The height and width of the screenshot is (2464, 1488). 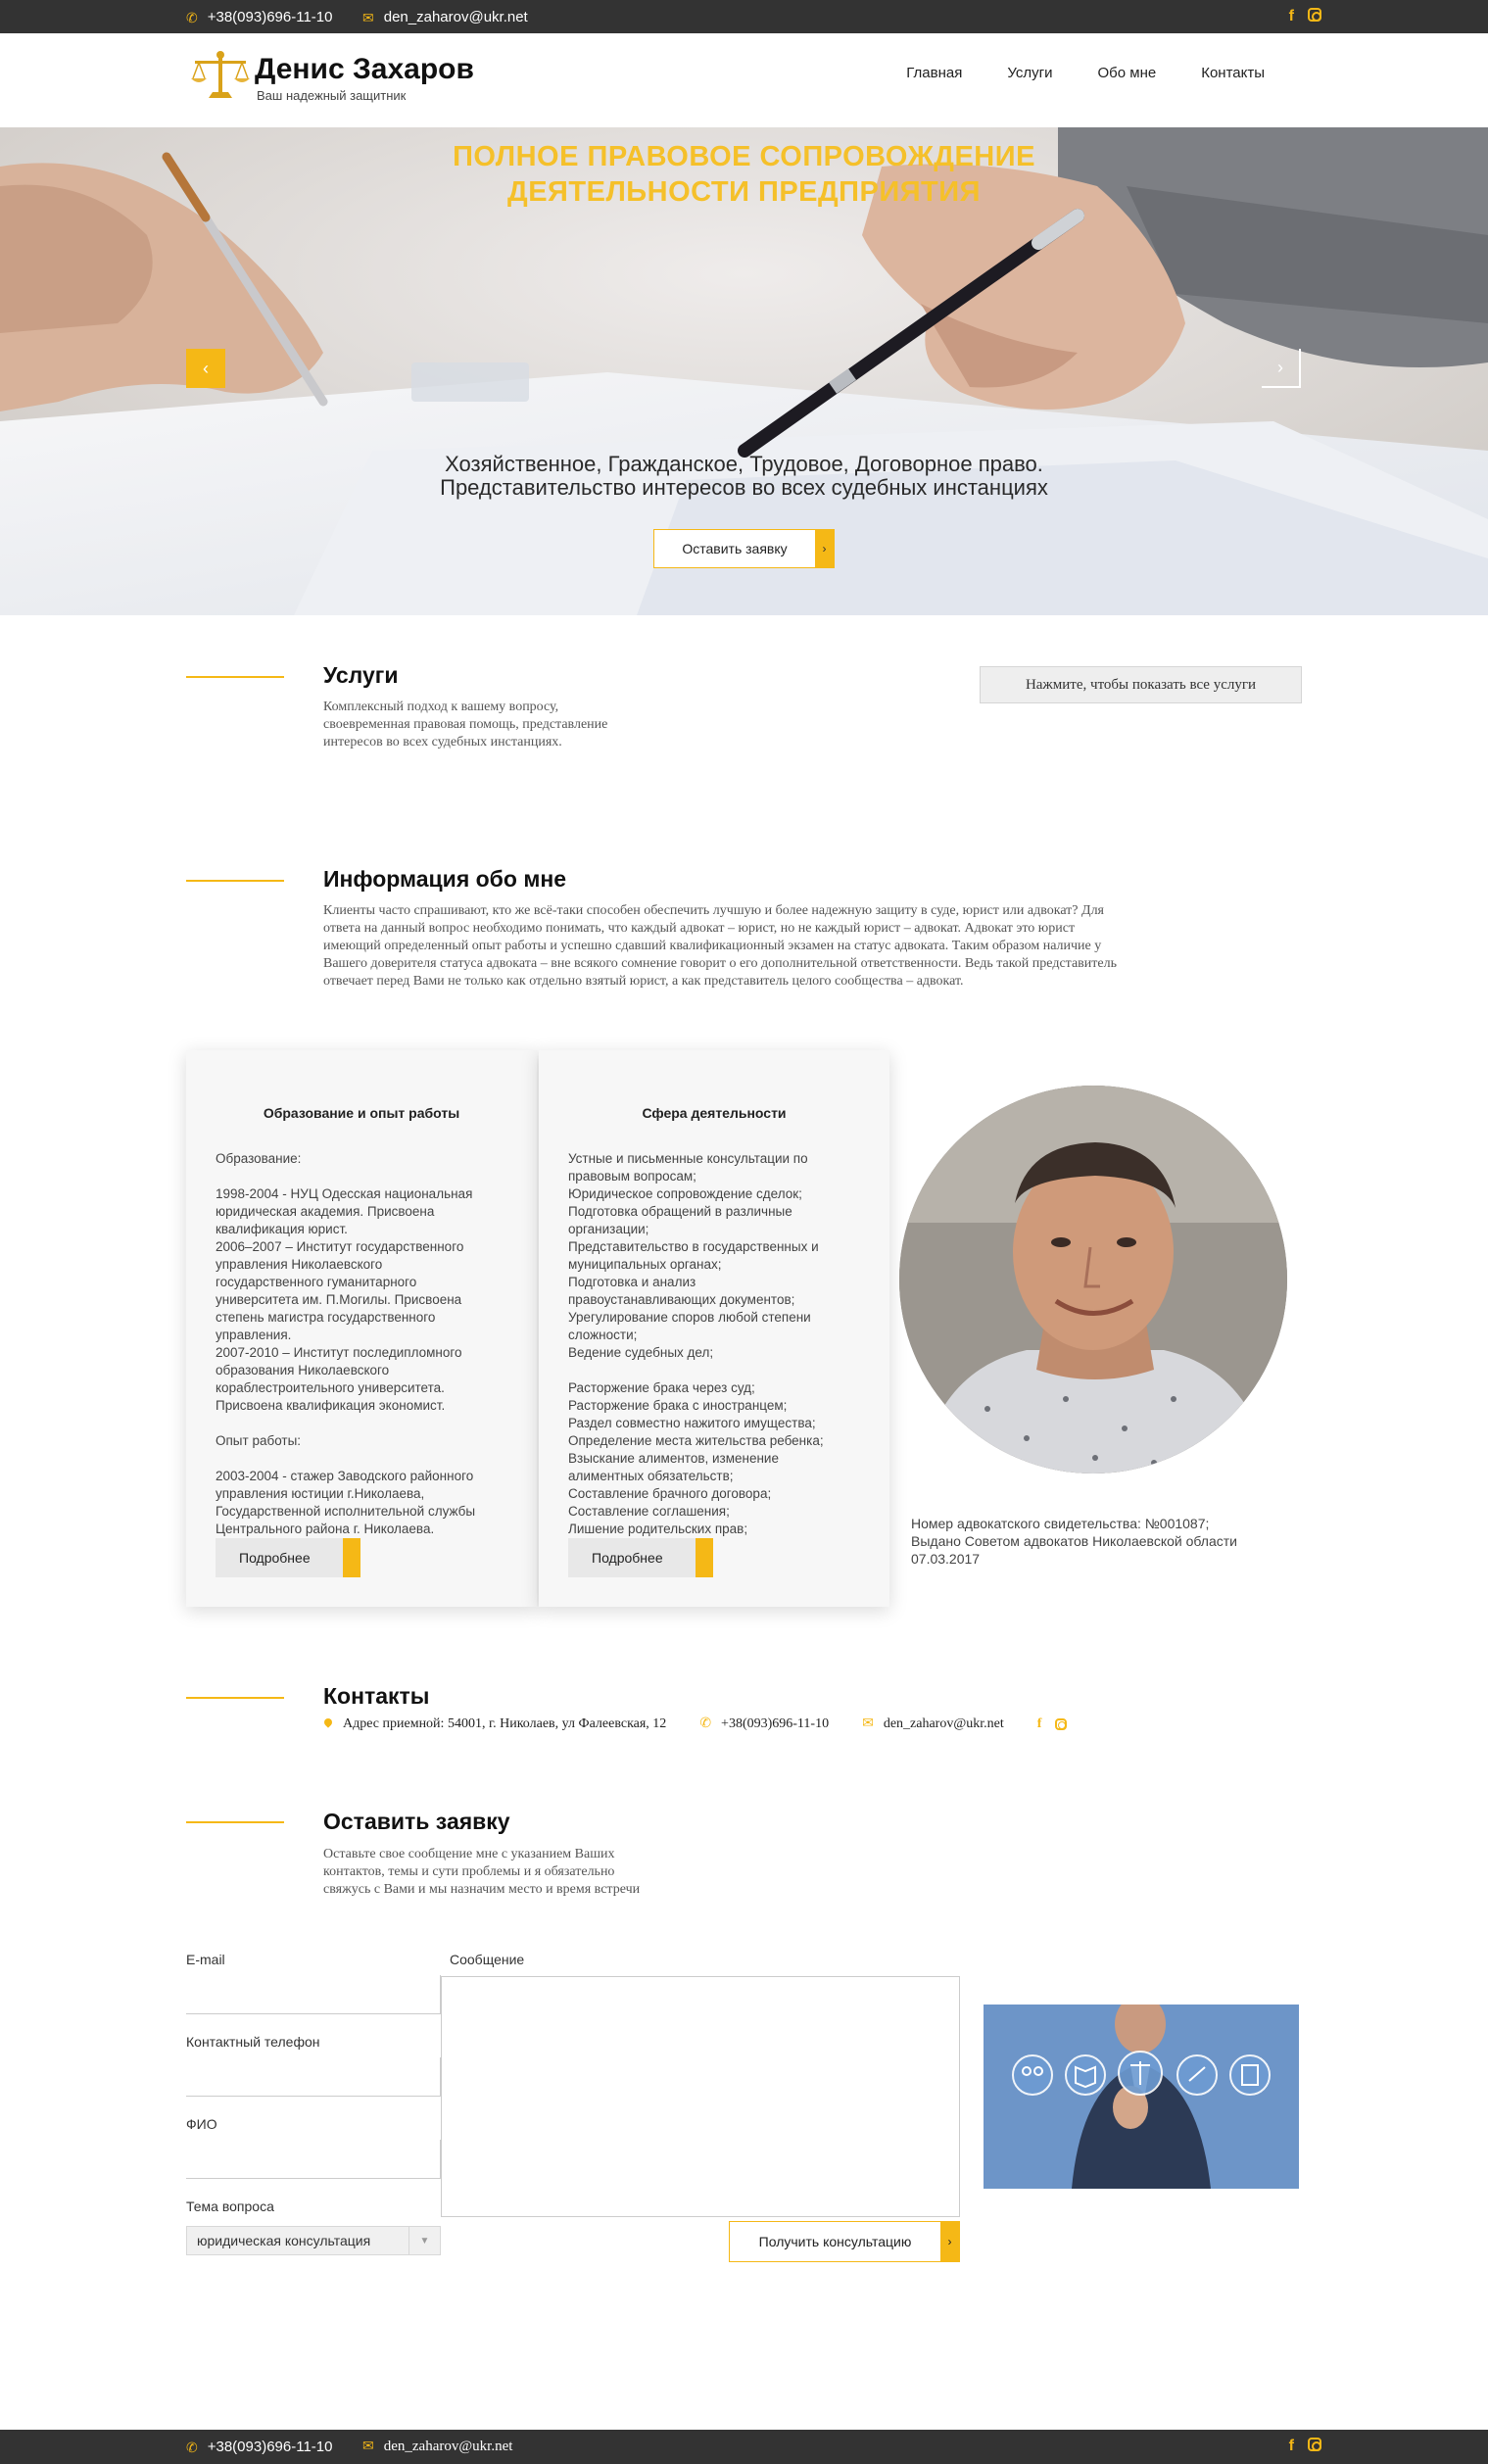 What do you see at coordinates (627, 1558) in the screenshot?
I see `activity-more-label: Подробнее` at bounding box center [627, 1558].